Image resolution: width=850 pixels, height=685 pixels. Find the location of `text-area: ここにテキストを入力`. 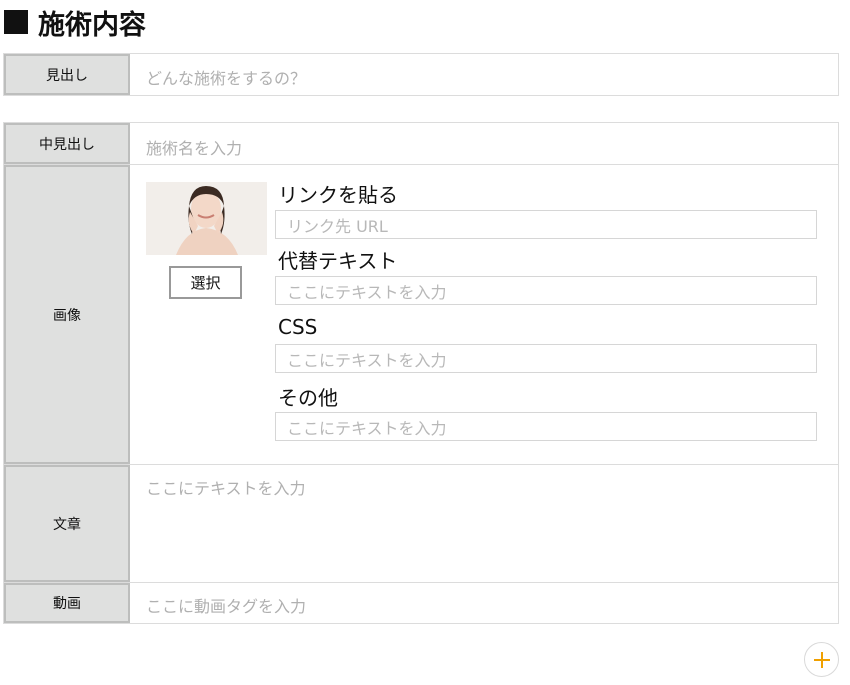

text-area: ここにテキストを入力 is located at coordinates (484, 523).